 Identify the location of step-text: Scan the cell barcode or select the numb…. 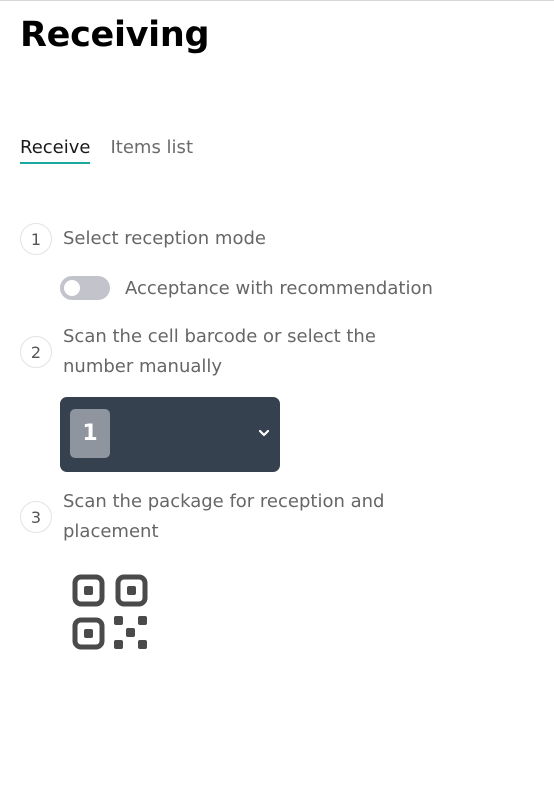
(219, 351).